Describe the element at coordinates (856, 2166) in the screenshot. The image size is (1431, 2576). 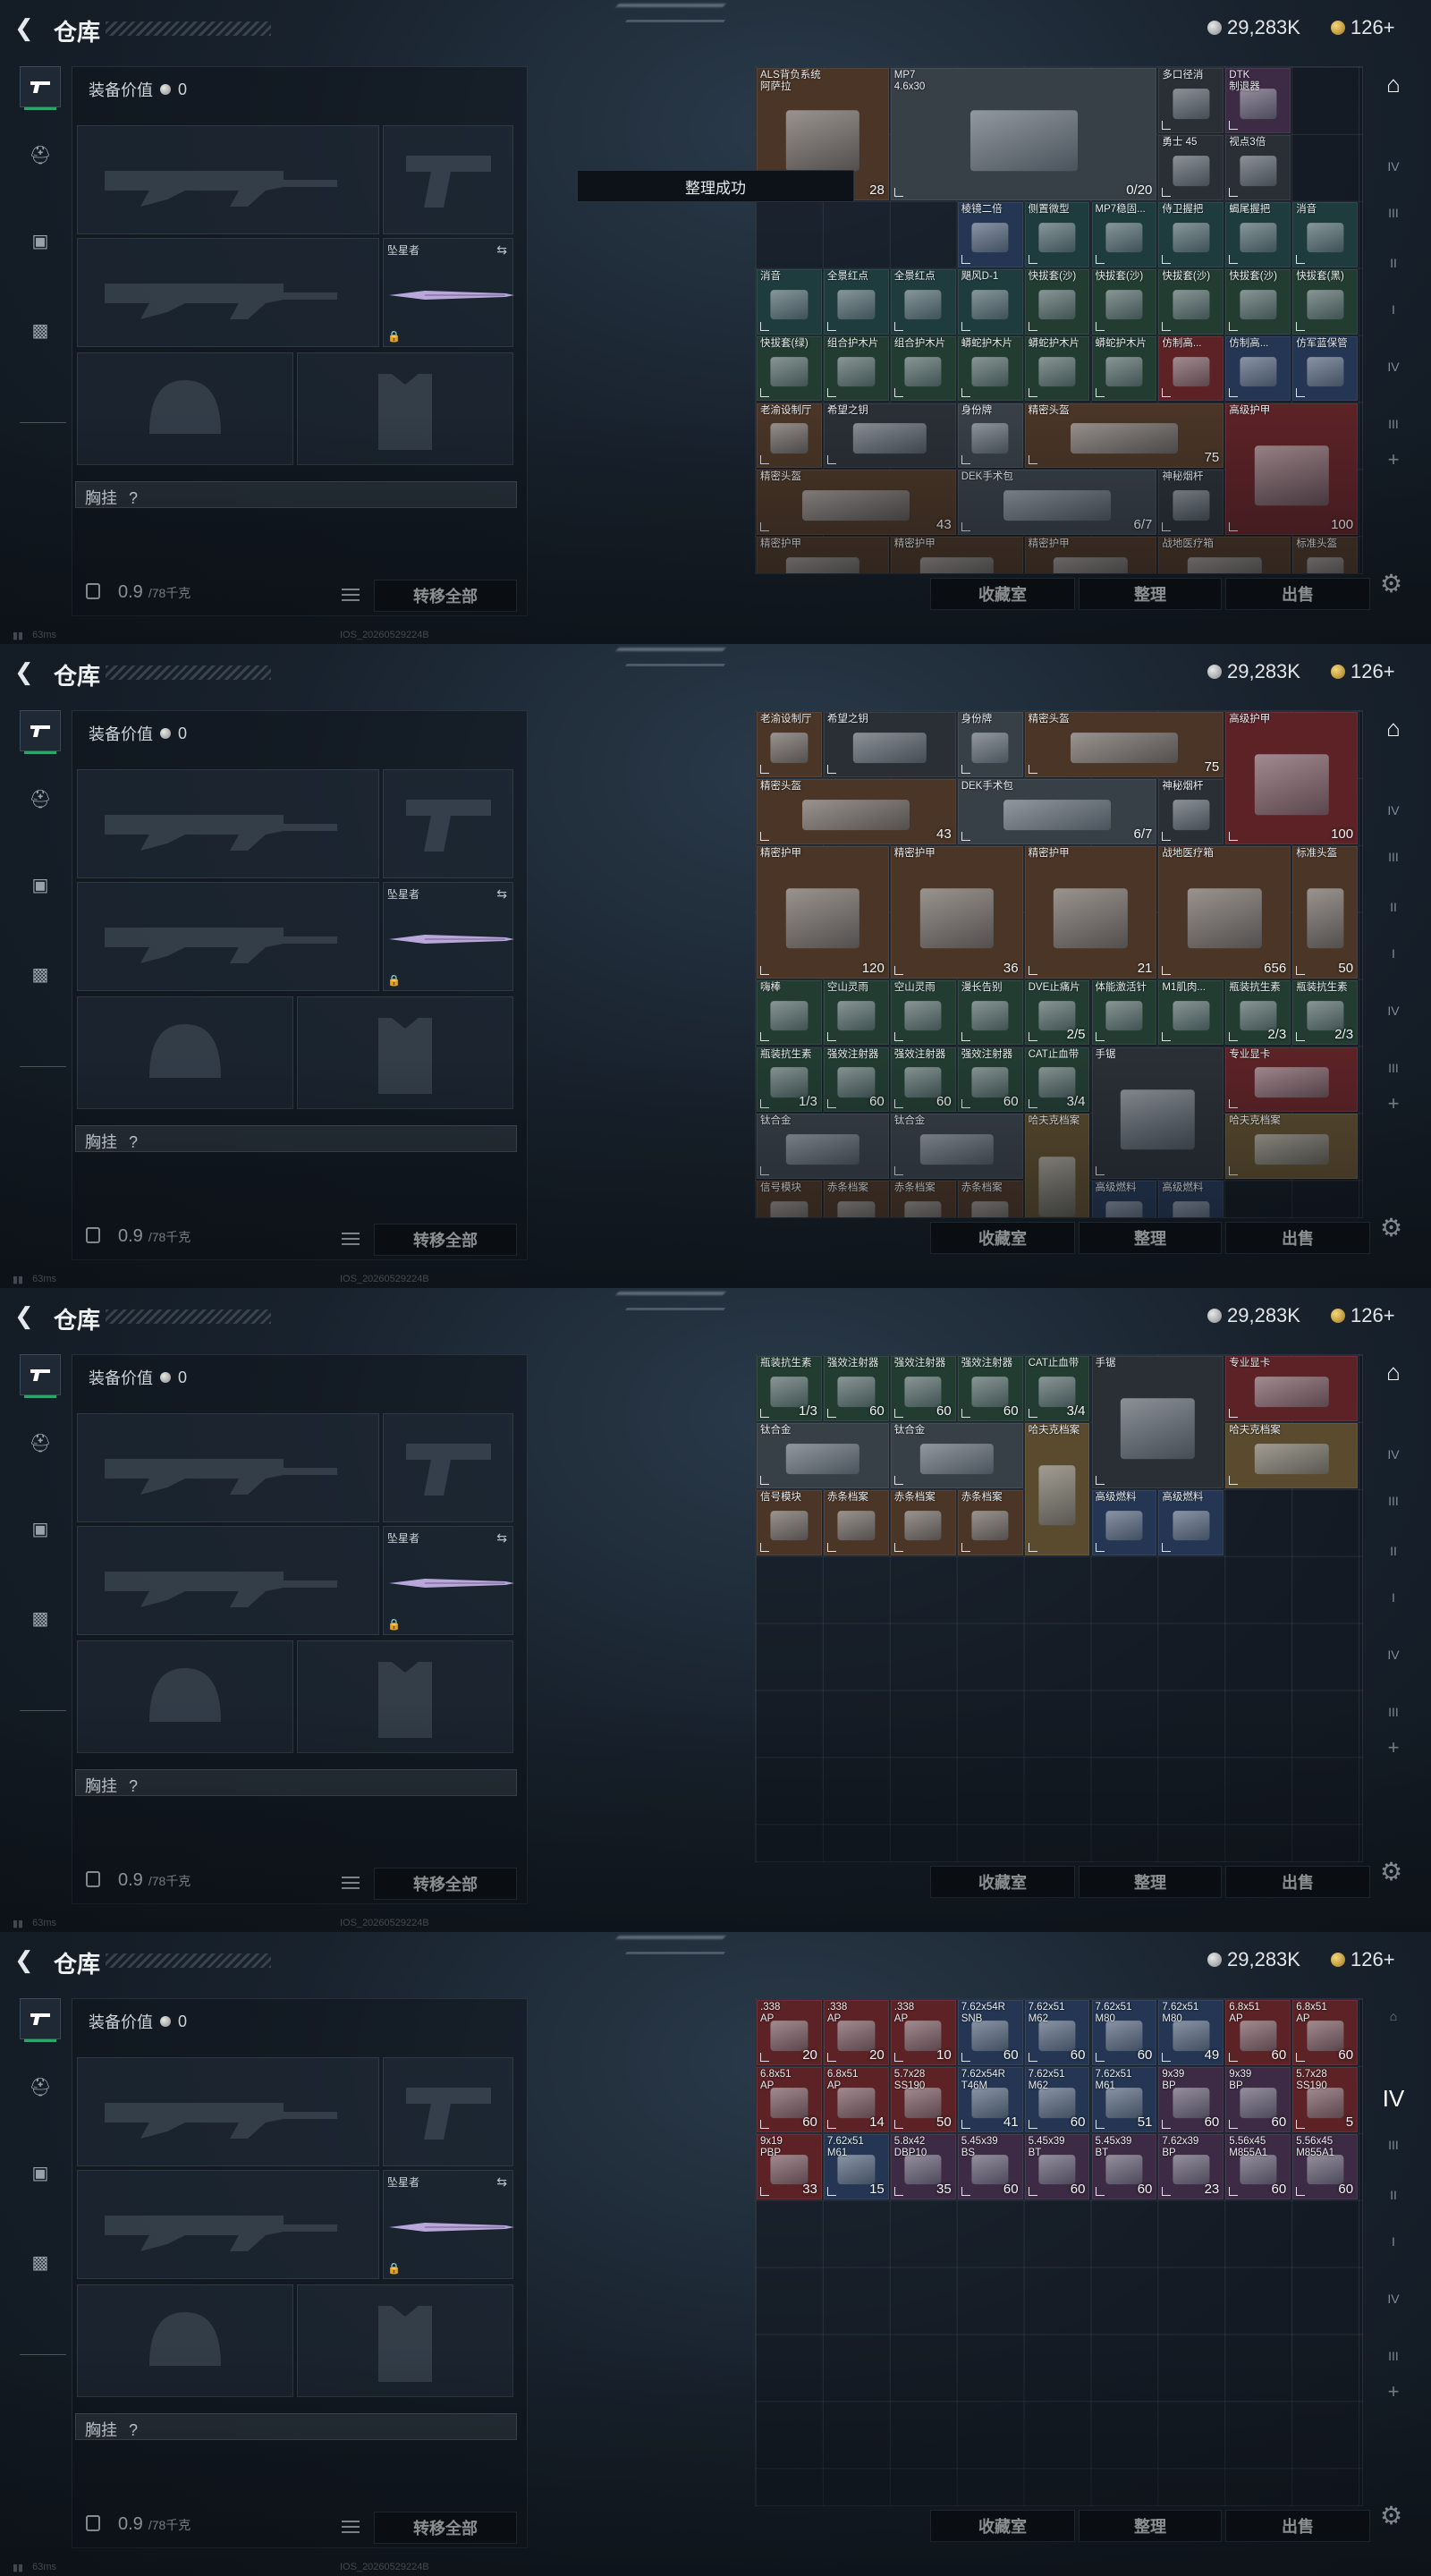
I see `inventory-item: 7.62x51 M61 15` at that location.